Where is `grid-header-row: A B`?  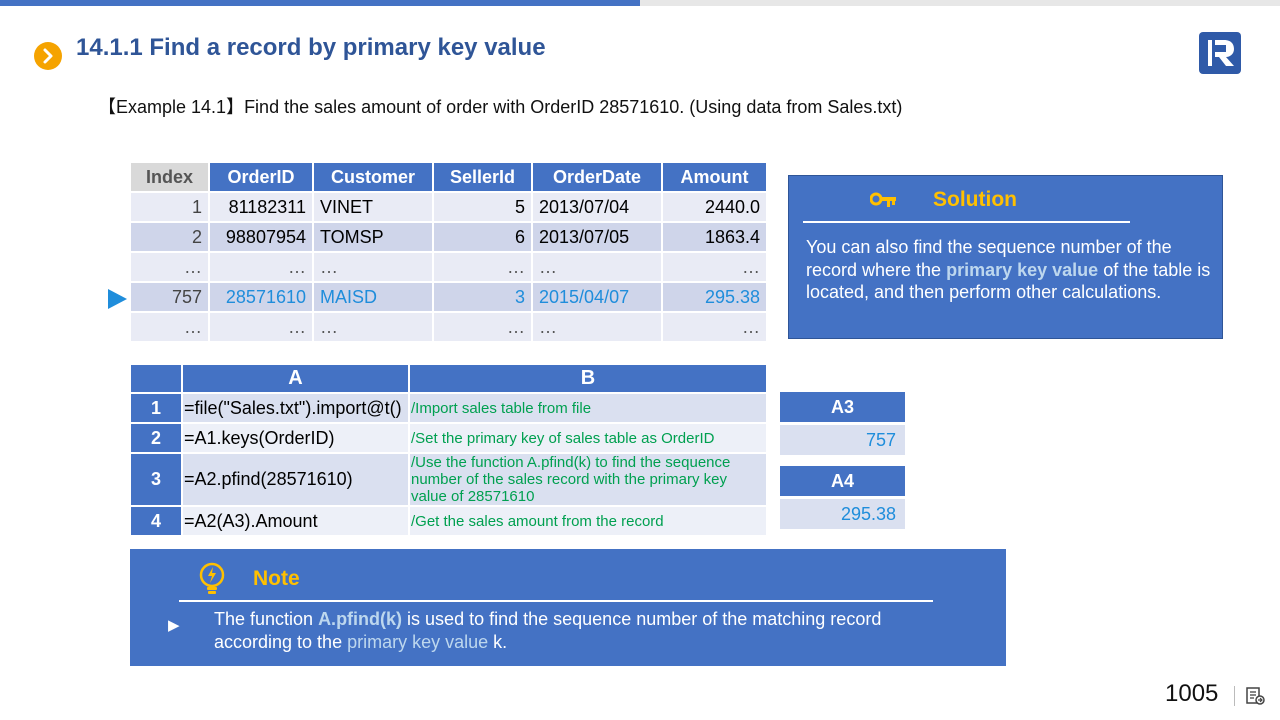 grid-header-row: A B is located at coordinates (448, 378).